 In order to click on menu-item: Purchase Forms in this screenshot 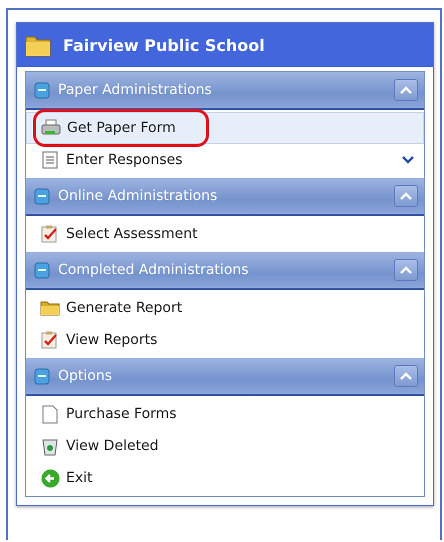, I will do `click(225, 414)`.